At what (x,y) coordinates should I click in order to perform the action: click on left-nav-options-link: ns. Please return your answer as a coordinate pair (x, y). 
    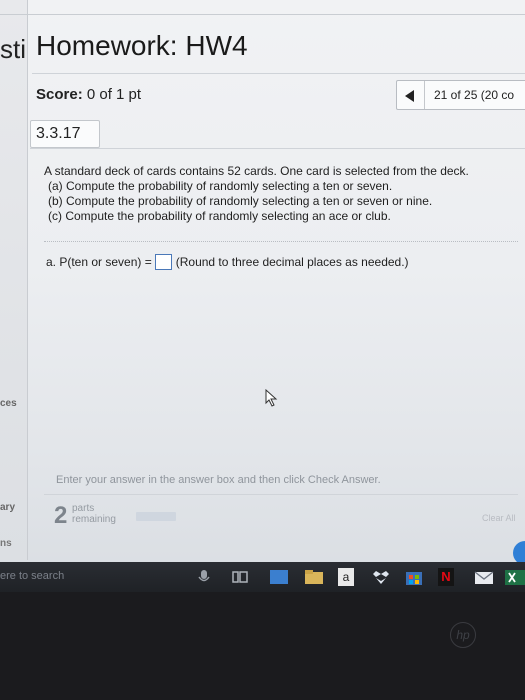
    Looking at the image, I should click on (6, 543).